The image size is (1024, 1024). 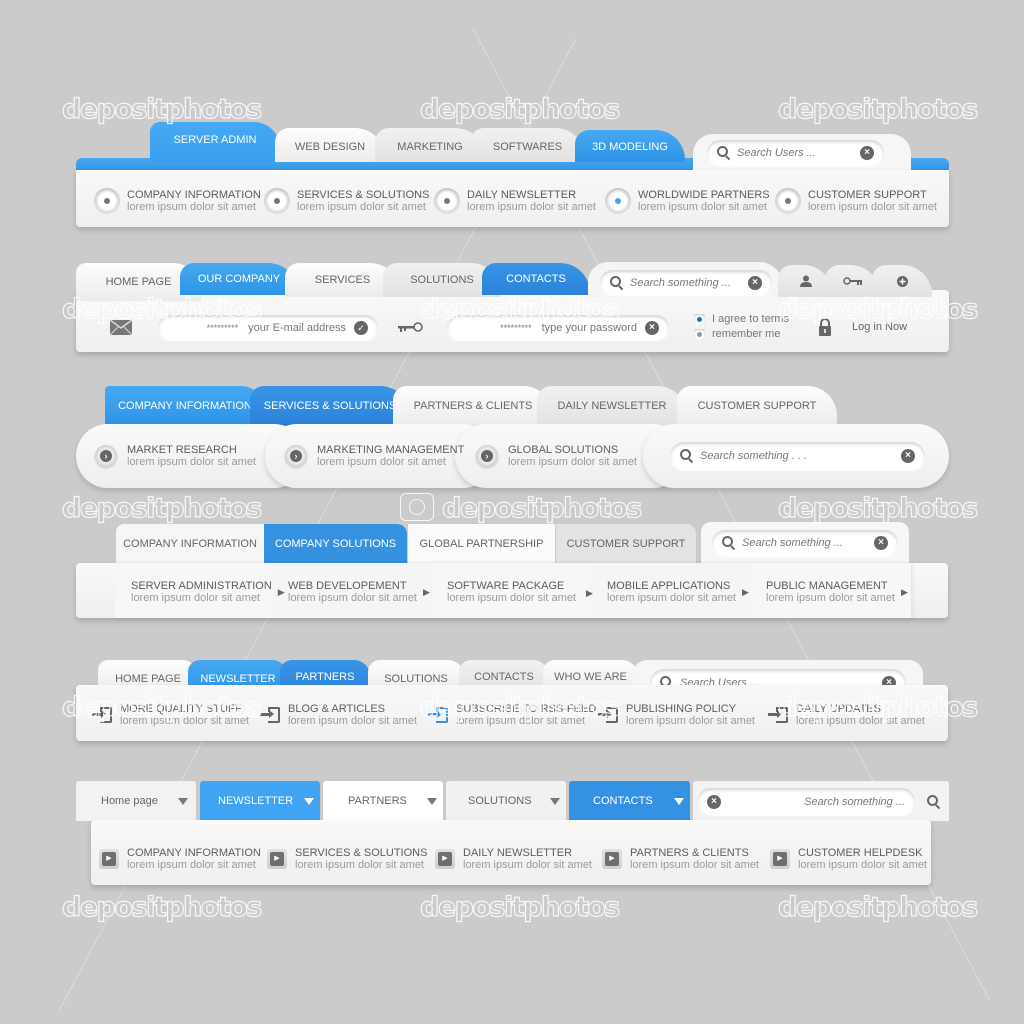 I want to click on item-title: DAILY UPDATES, so click(x=838, y=709).